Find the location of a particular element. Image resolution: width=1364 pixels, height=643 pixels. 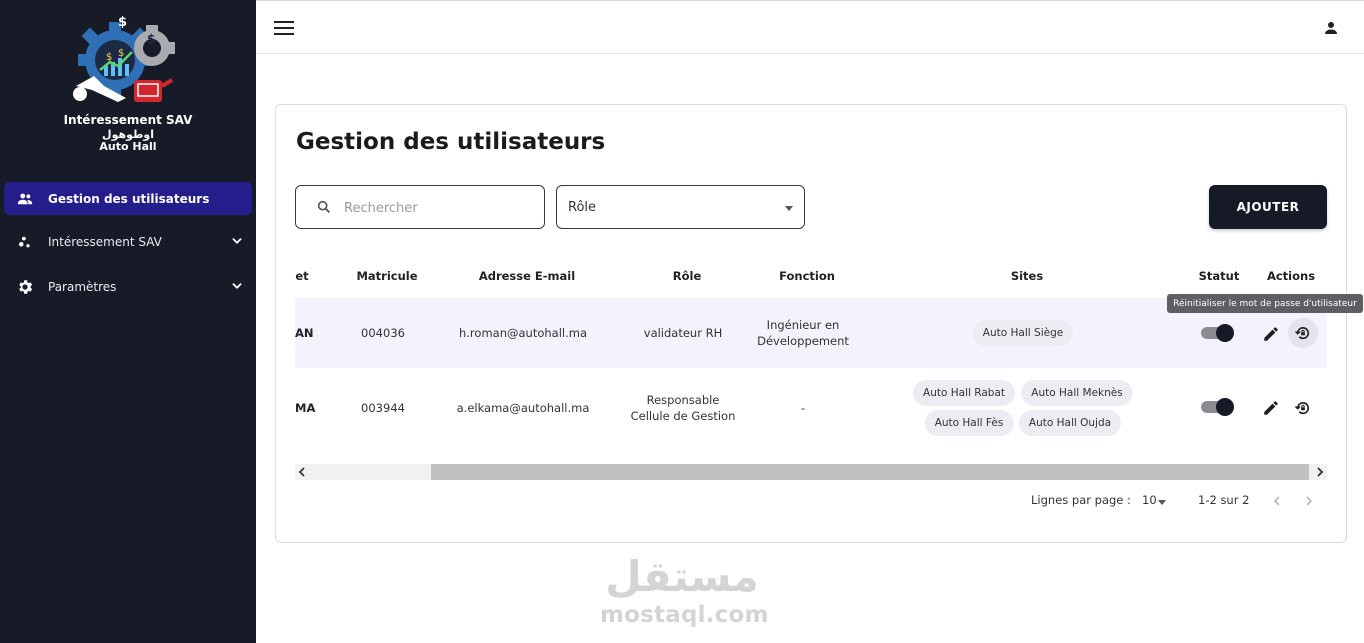

sidebar-item-label: Intéressement SAV is located at coordinates (105, 241).